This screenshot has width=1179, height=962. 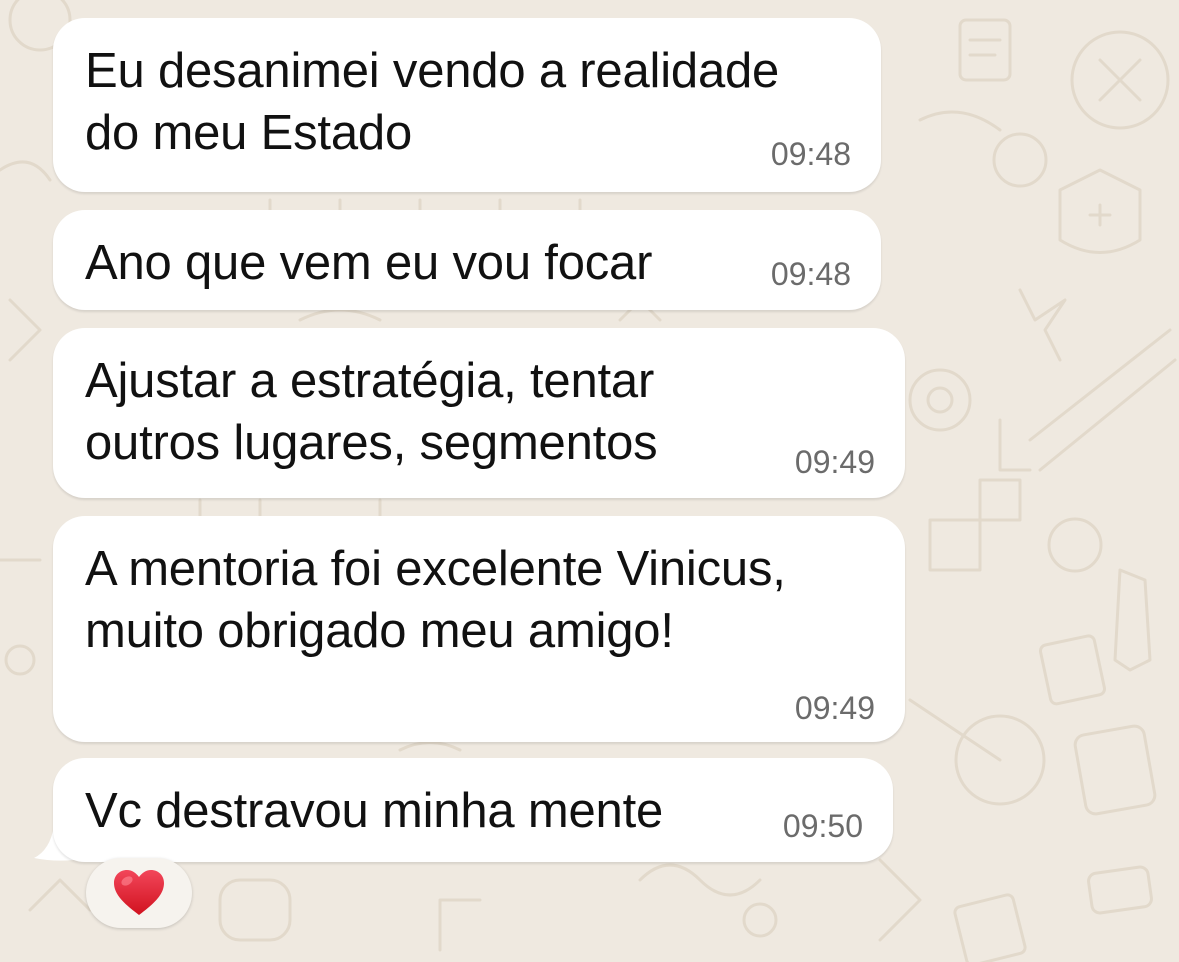 What do you see at coordinates (369, 263) in the screenshot?
I see `message-text-2: Ano que vem eu vou focar` at bounding box center [369, 263].